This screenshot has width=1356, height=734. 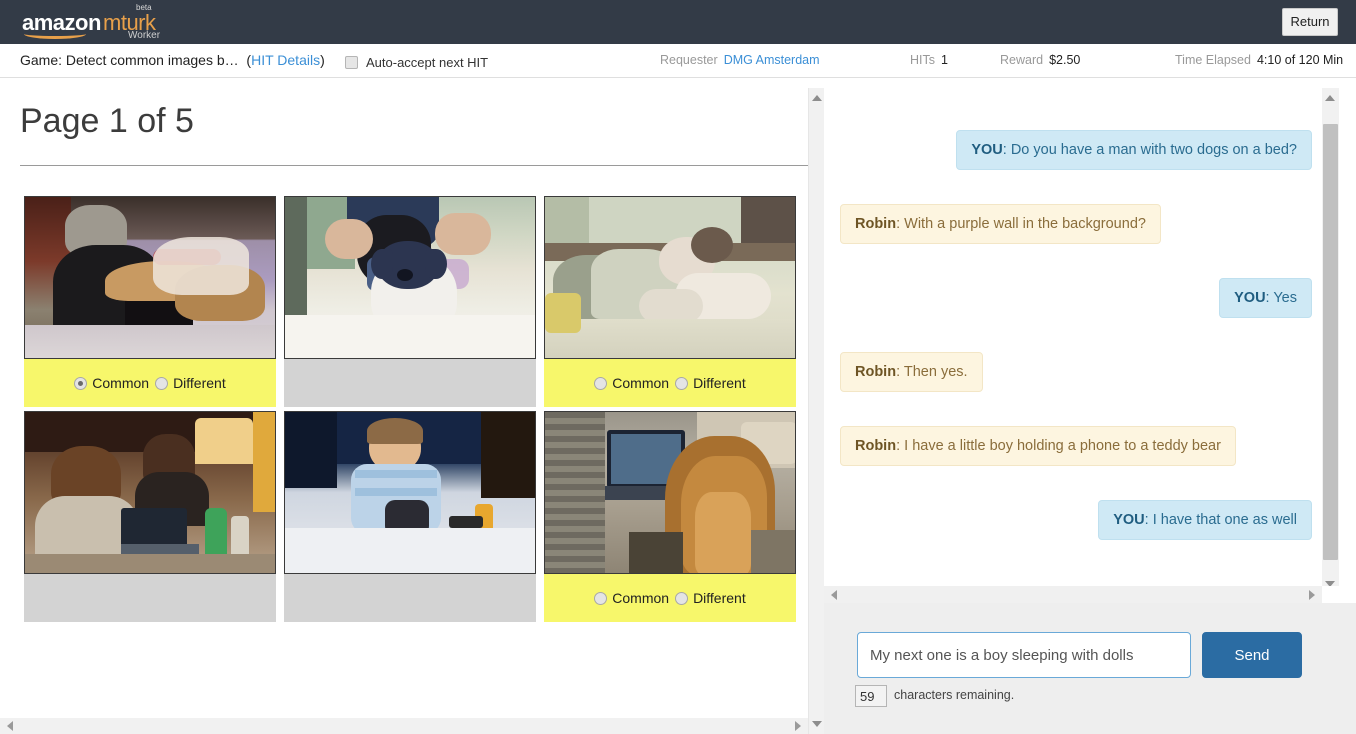 What do you see at coordinates (404, 726) in the screenshot?
I see `page-horizontal-scrollbar` at bounding box center [404, 726].